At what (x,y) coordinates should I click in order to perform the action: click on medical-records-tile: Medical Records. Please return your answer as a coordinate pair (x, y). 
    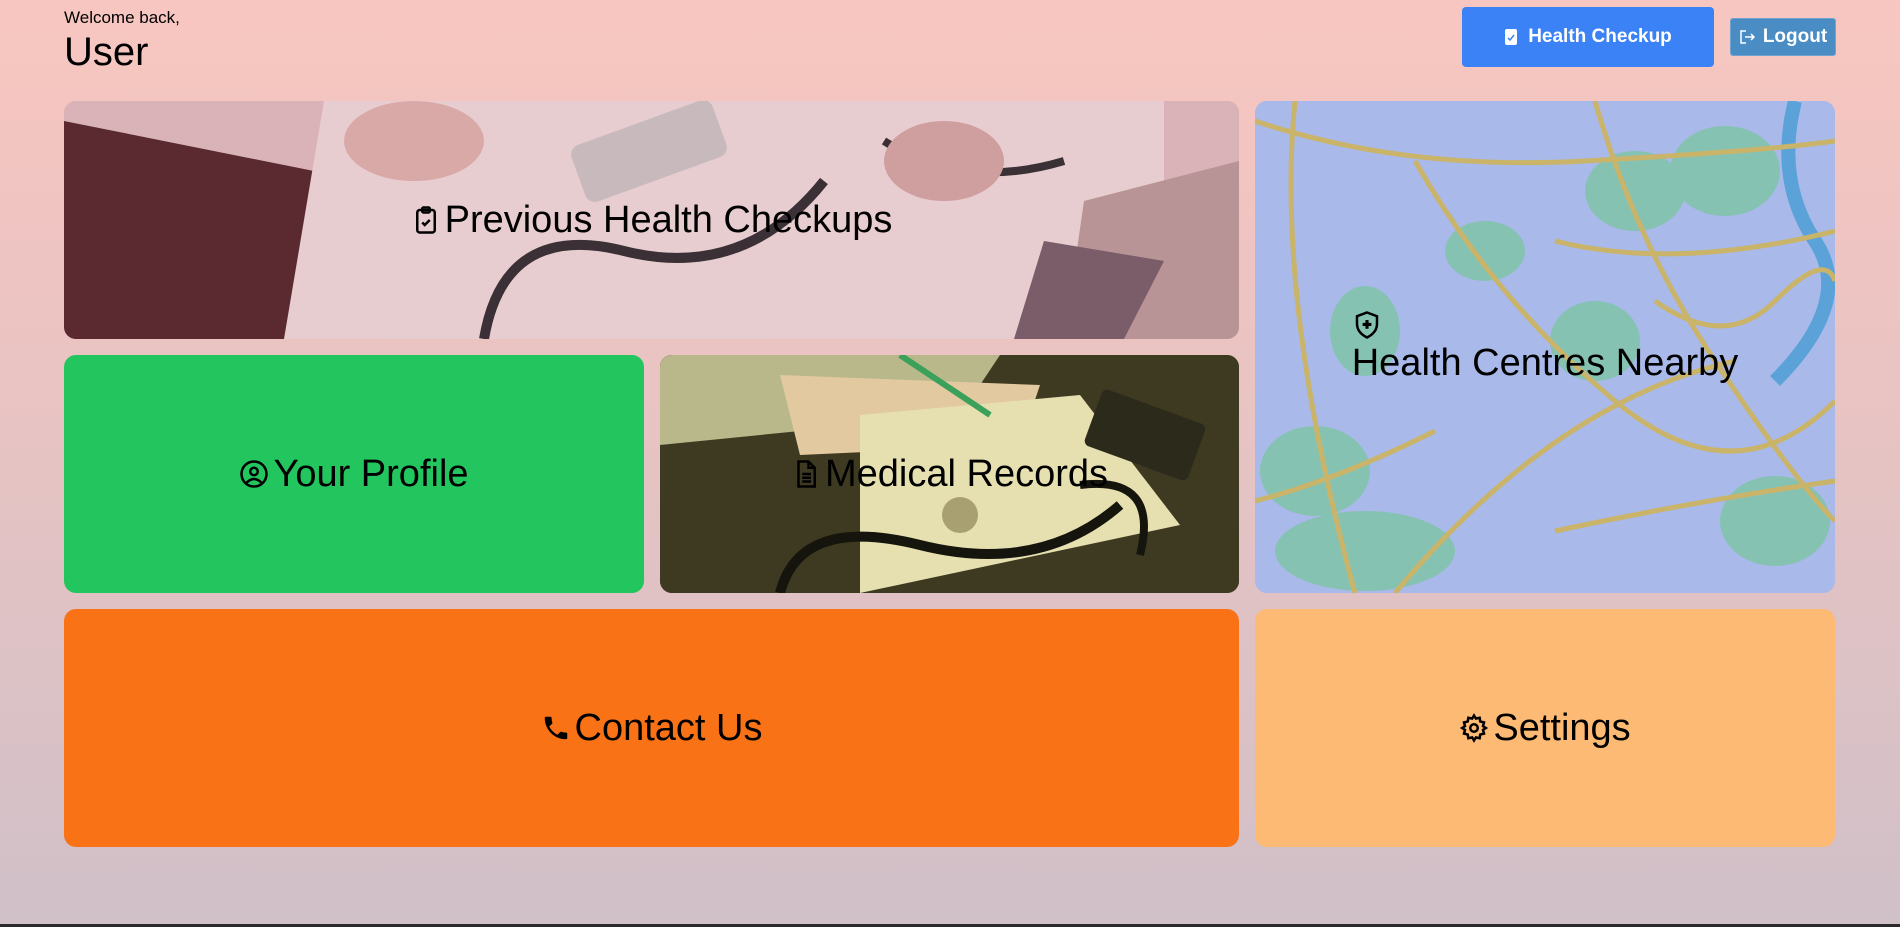
    Looking at the image, I should click on (949, 474).